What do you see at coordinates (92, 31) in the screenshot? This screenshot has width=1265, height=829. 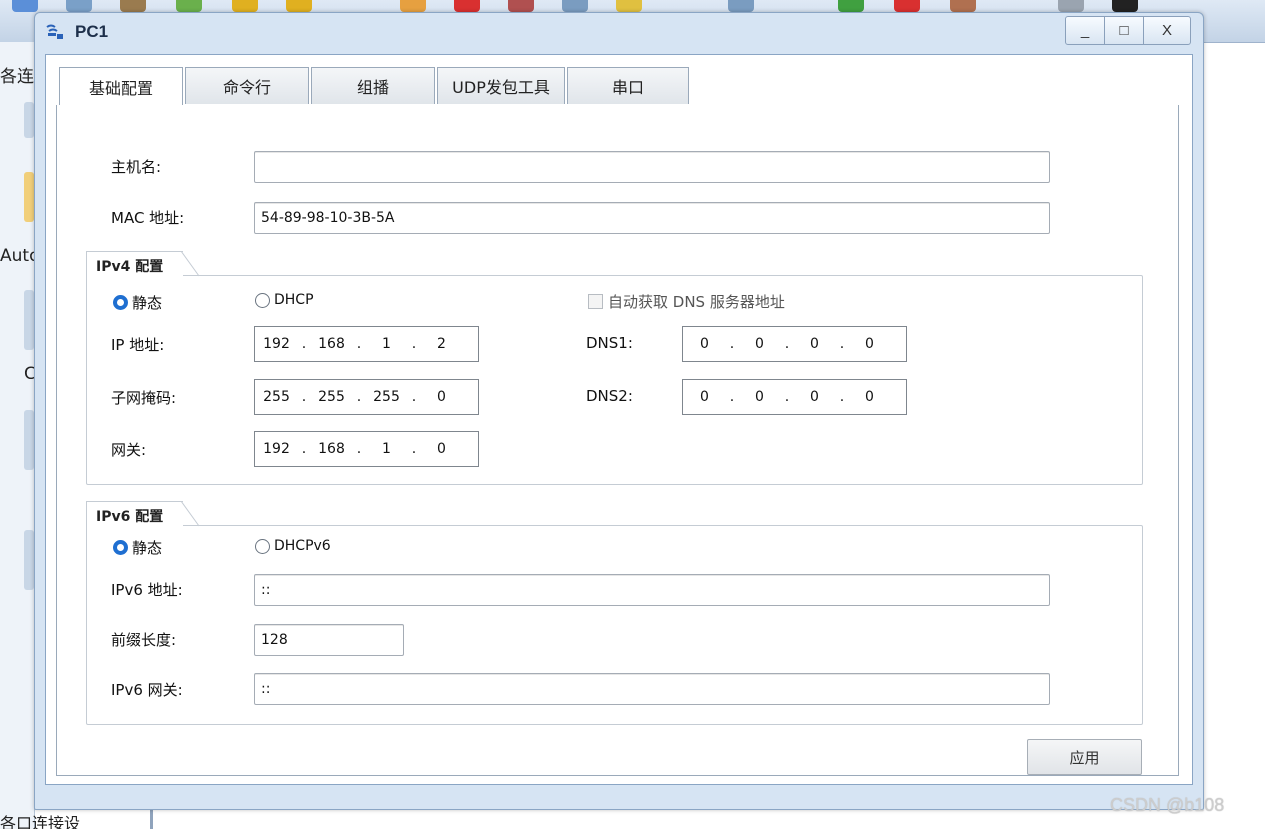 I see `window-title: PC1` at bounding box center [92, 31].